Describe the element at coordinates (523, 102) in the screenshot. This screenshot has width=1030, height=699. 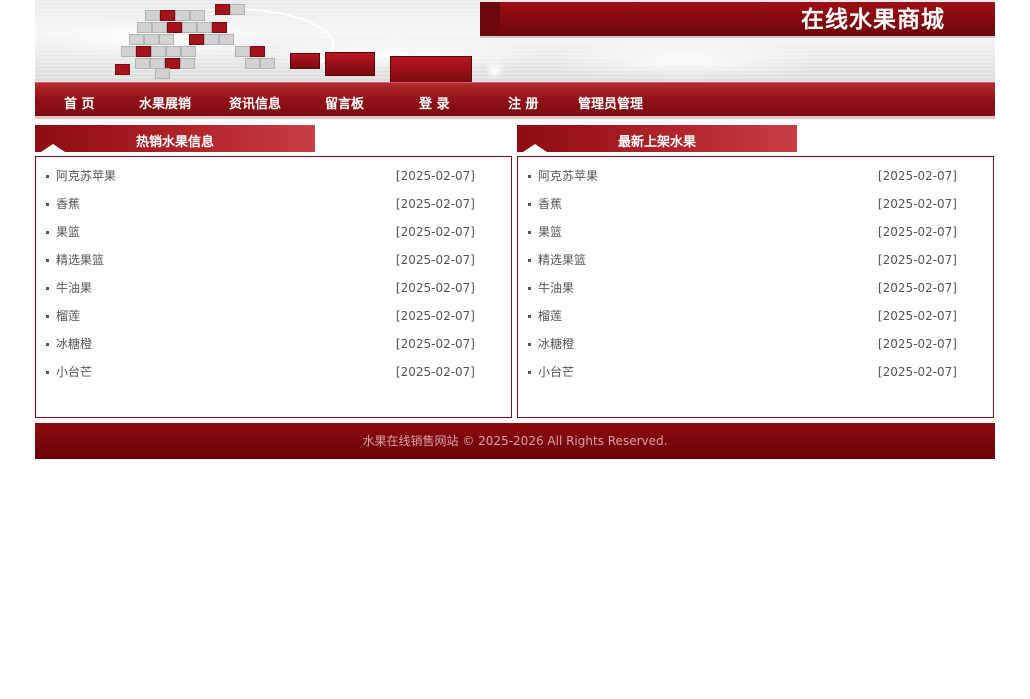
I see `nav-register: 注 册` at that location.